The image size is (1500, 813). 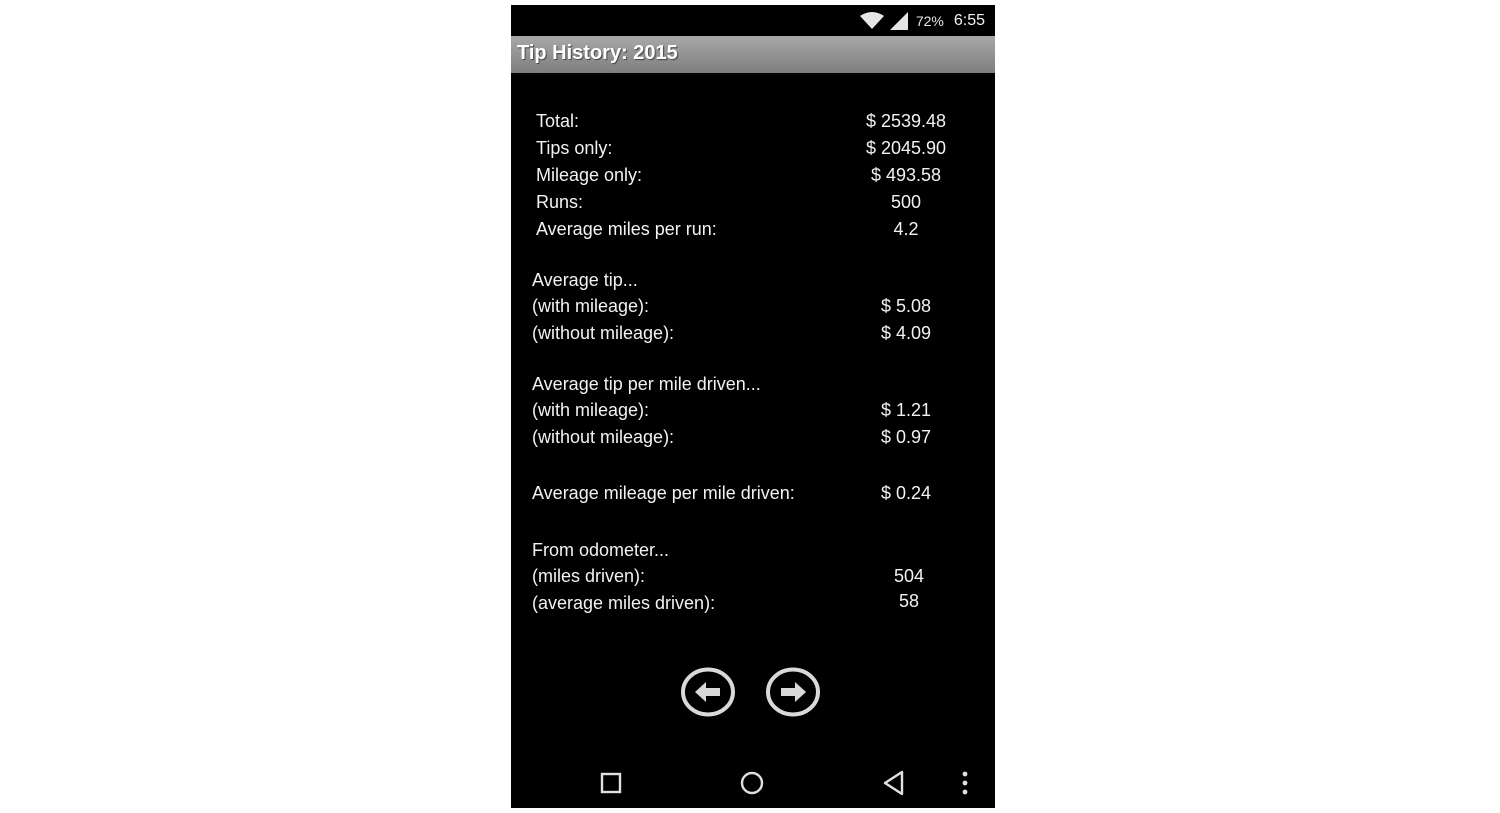 I want to click on recents-square-icon, so click(x=611, y=783).